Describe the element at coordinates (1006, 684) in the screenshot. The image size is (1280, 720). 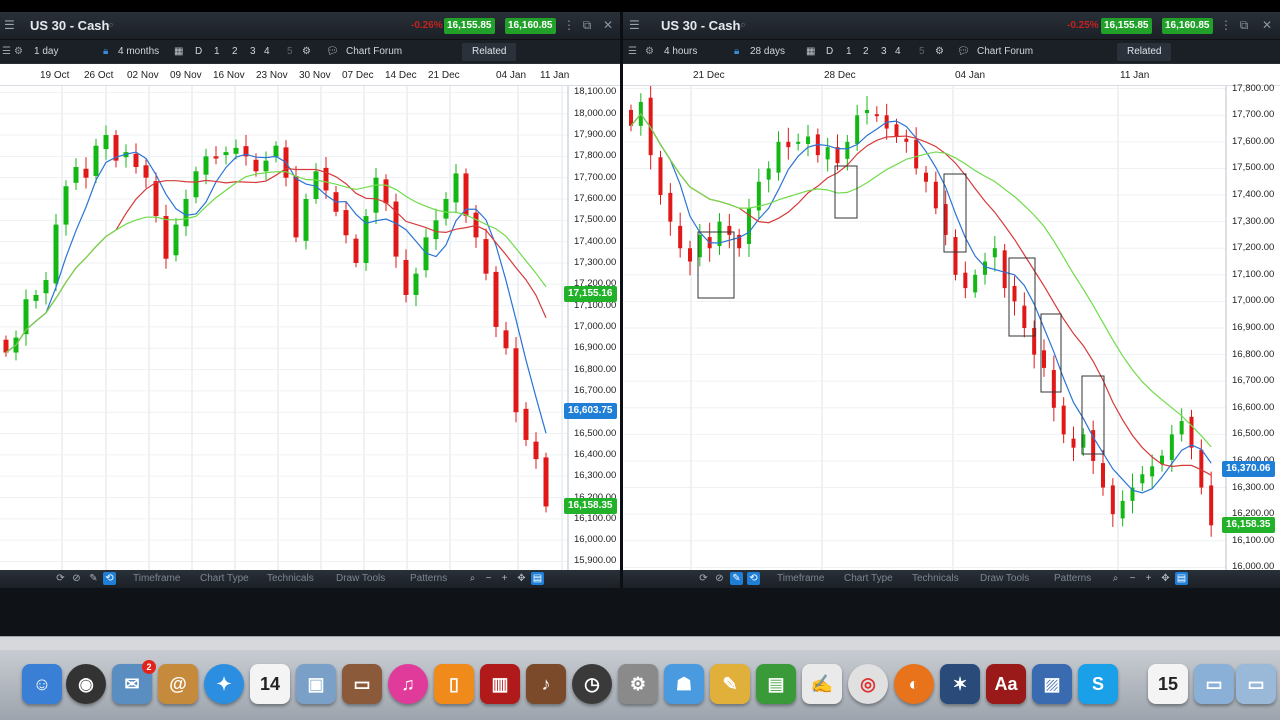
I see `dictionary-icon: Aa` at that location.